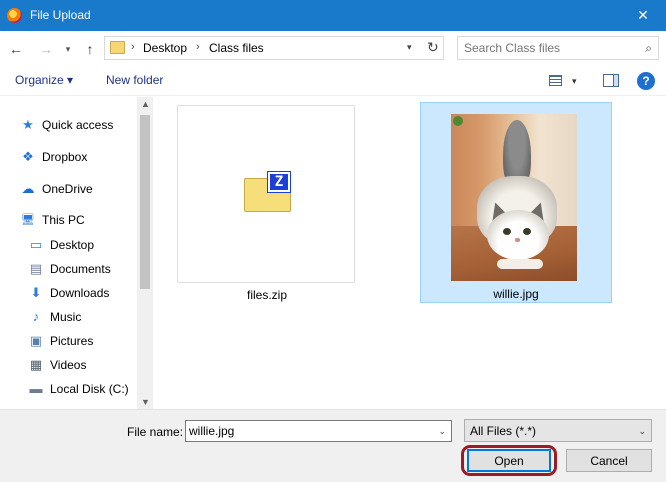  I want to click on breadcrumb-class-files: Class files, so click(236, 48).